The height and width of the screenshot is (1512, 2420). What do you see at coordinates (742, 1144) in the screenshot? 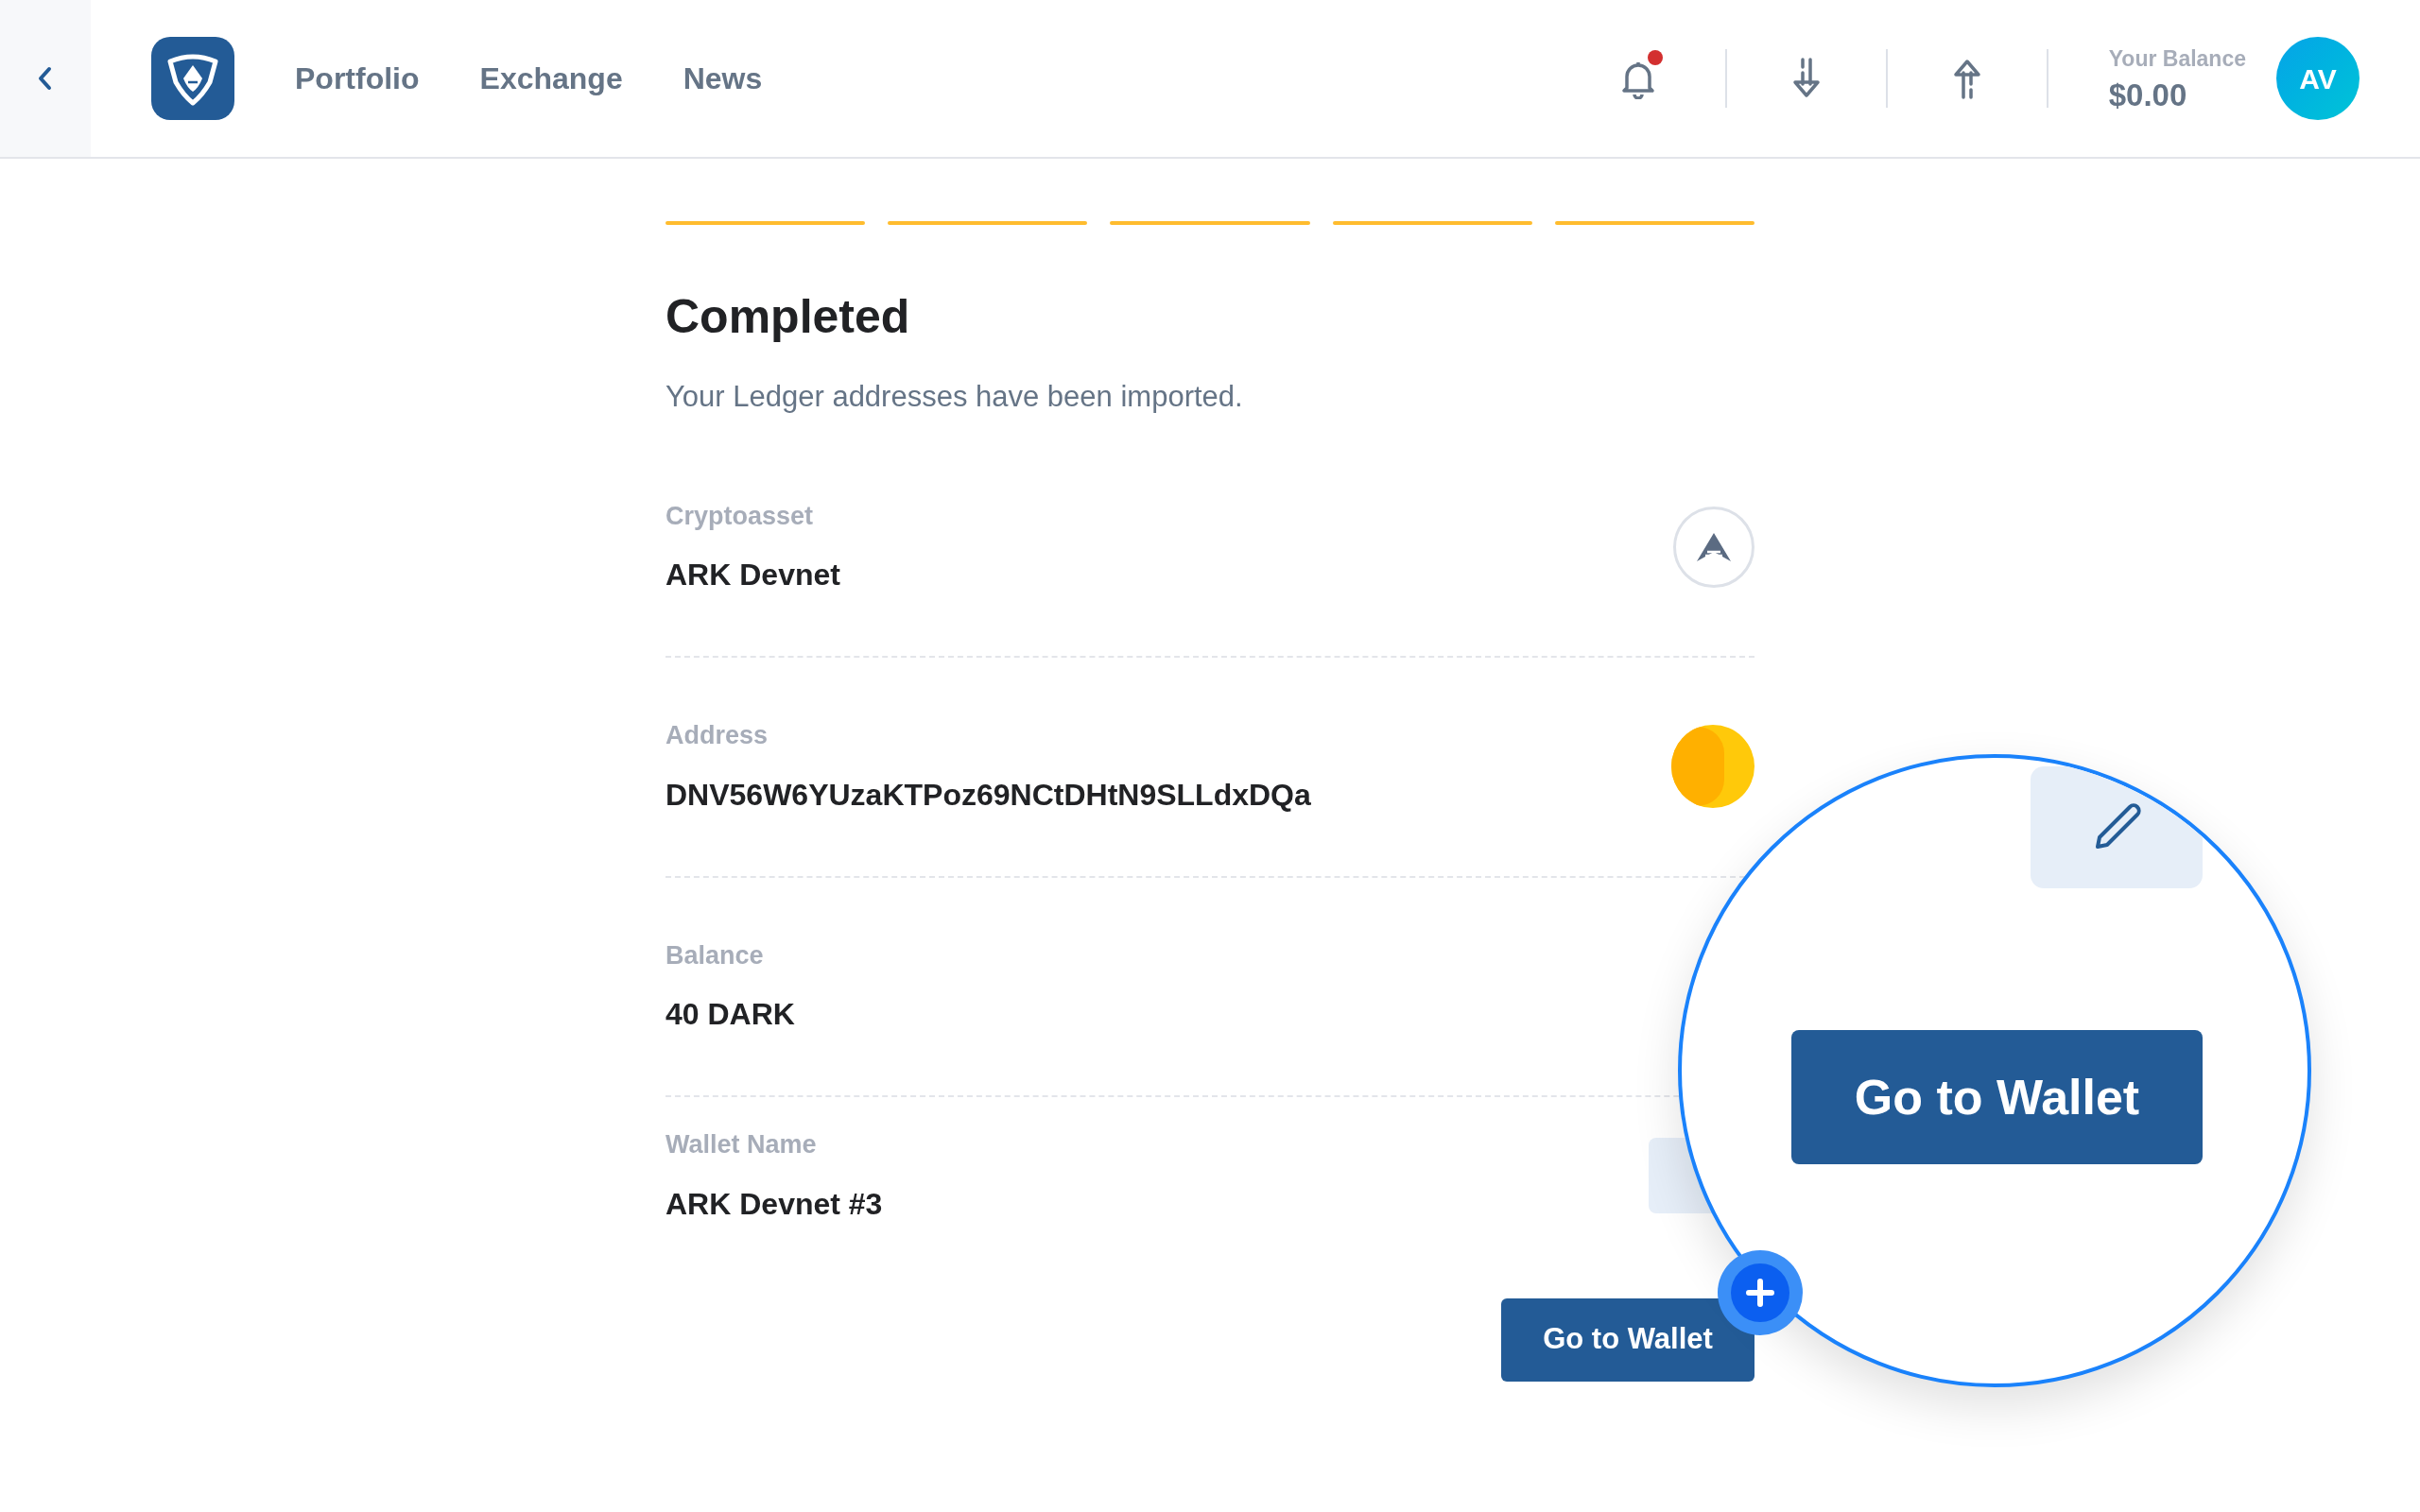
I see `field-label: Wallet Name` at bounding box center [742, 1144].